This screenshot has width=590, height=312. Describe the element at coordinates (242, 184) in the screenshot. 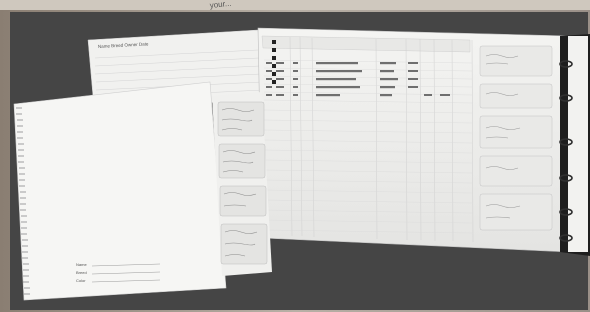

I see `middle-form-column` at that location.